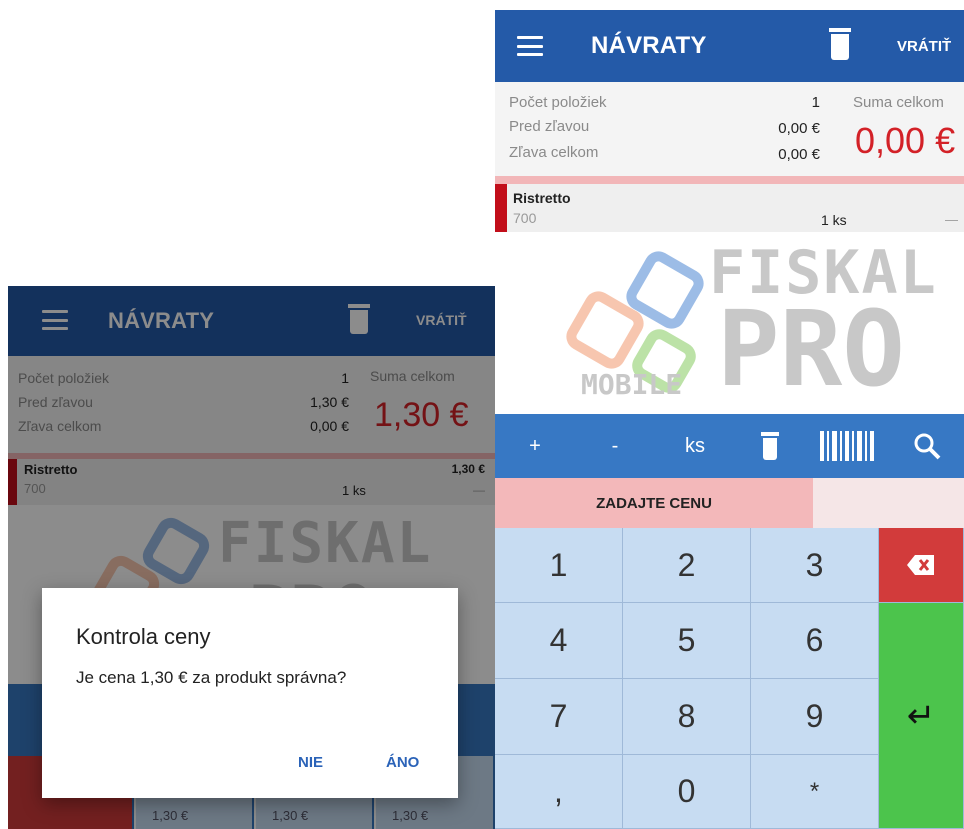  What do you see at coordinates (847, 446) in the screenshot?
I see `barcode-icon` at bounding box center [847, 446].